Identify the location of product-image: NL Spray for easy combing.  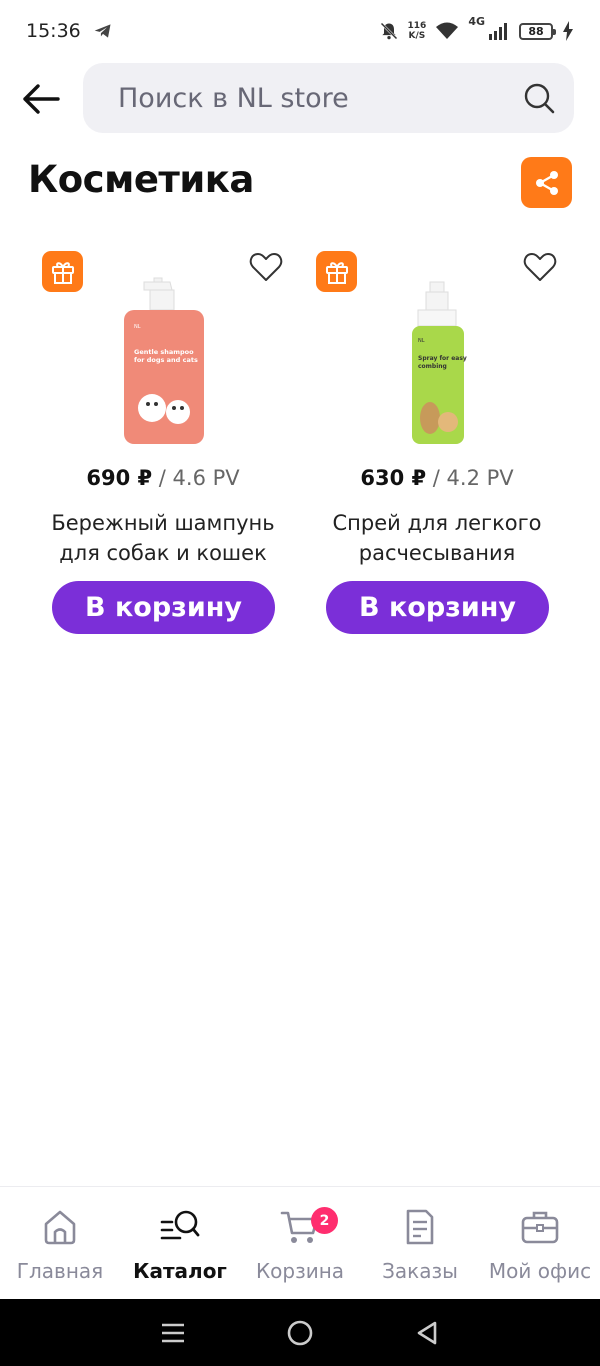
(437, 361).